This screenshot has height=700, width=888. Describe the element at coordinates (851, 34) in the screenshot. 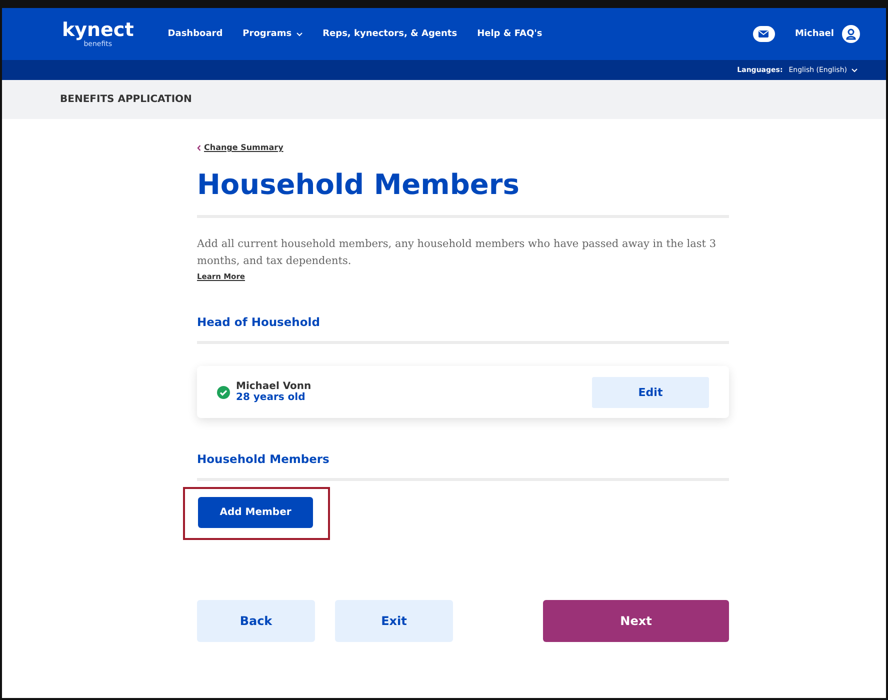

I see `user-avatar-icon` at that location.